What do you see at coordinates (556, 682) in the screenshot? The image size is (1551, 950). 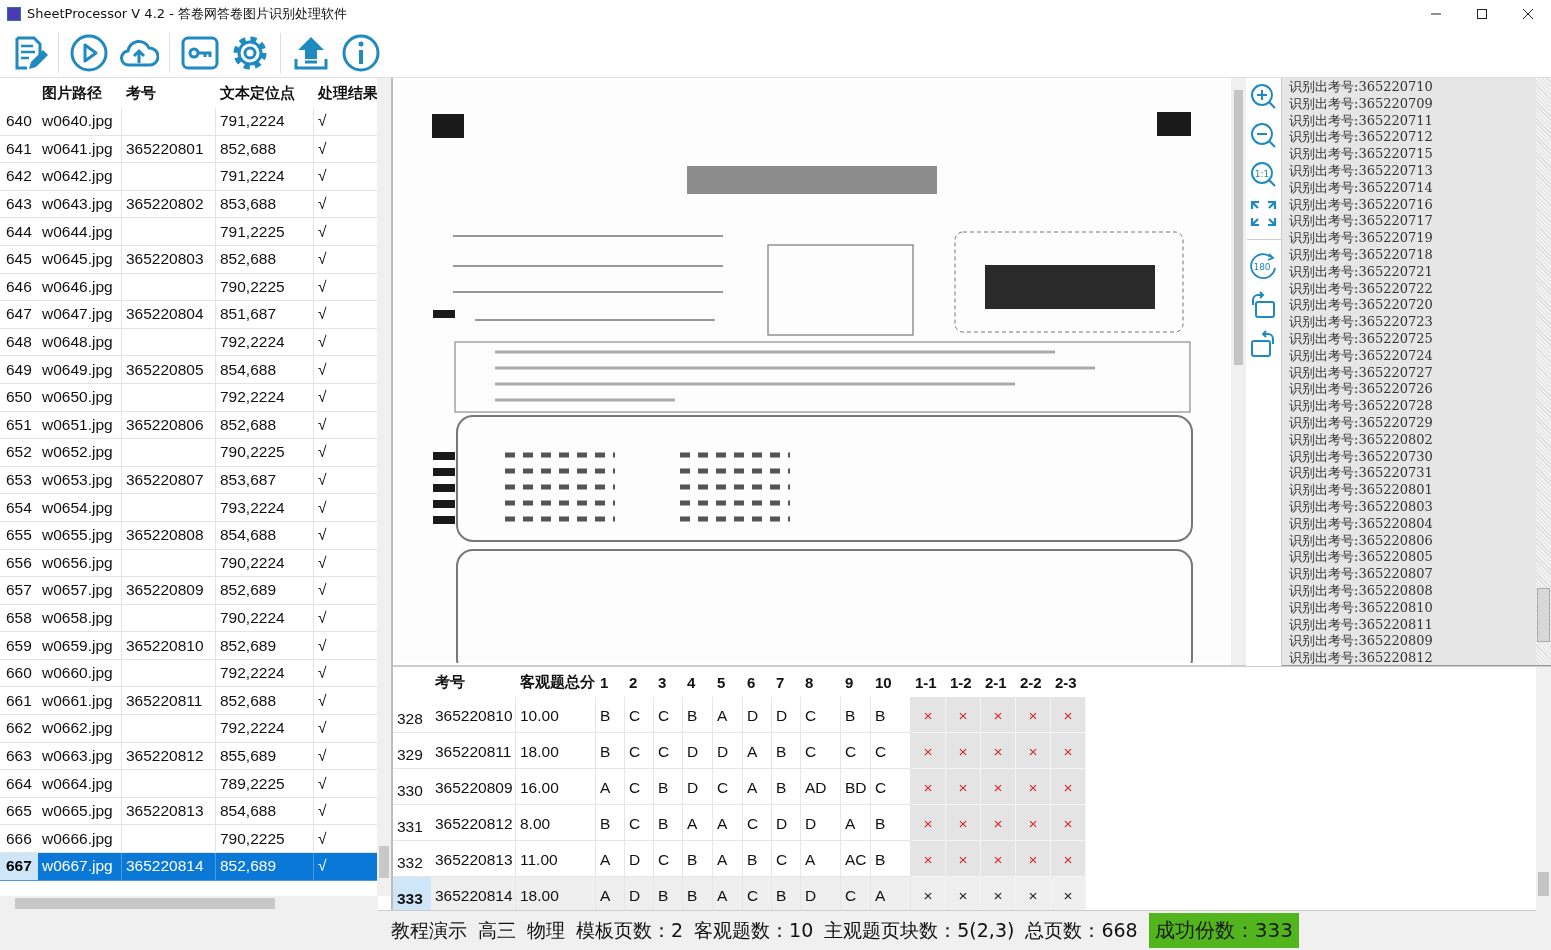 I see `column-header: 客观题总分` at bounding box center [556, 682].